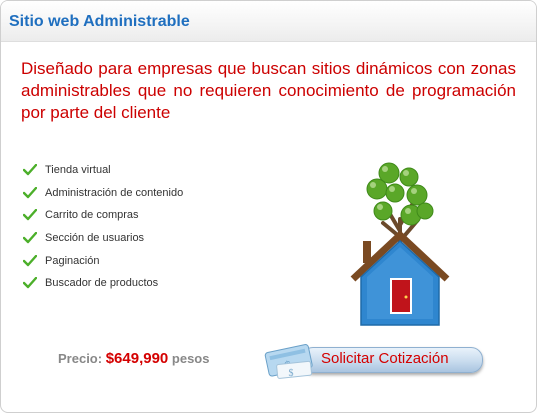 This screenshot has width=537, height=413. What do you see at coordinates (190, 358) in the screenshot?
I see `price-unit: pesos` at bounding box center [190, 358].